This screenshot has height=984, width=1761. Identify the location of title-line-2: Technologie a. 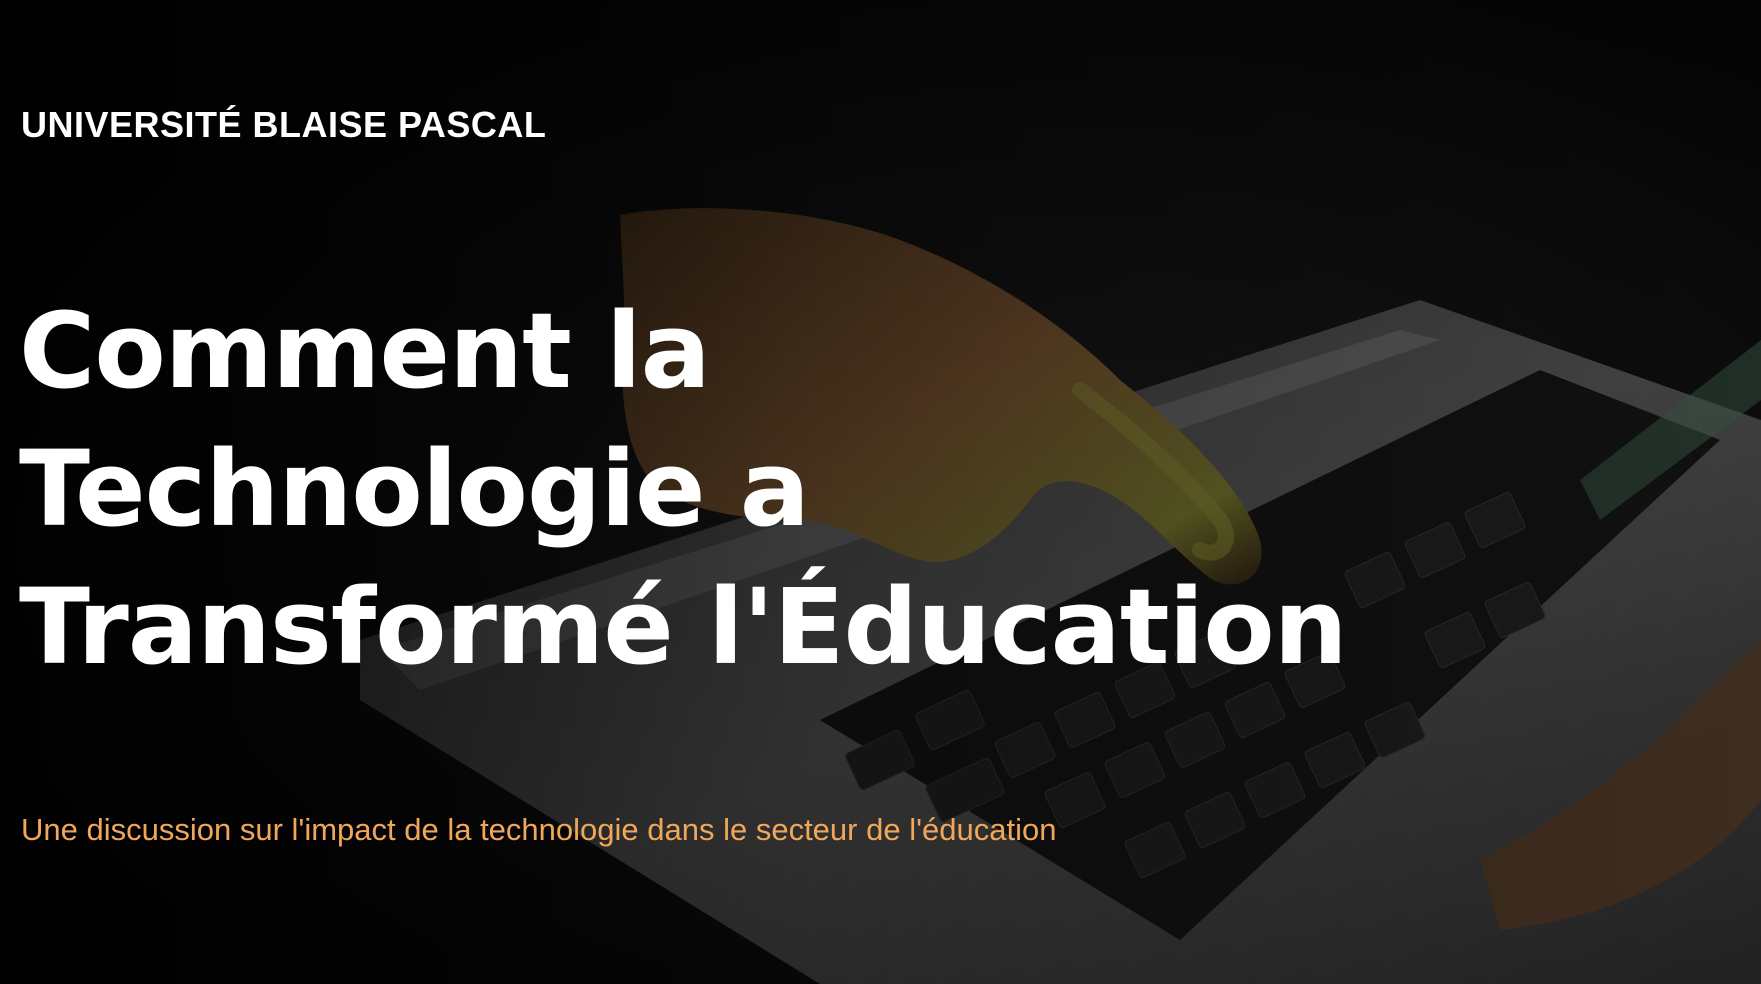
(414, 489).